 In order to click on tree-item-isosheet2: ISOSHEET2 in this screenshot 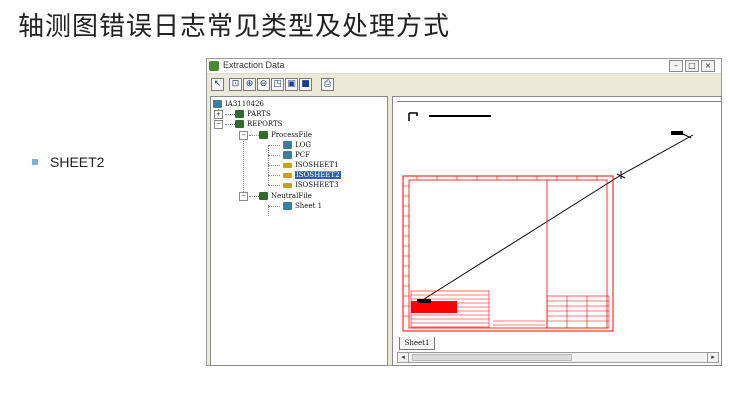, I will do `click(312, 175)`.